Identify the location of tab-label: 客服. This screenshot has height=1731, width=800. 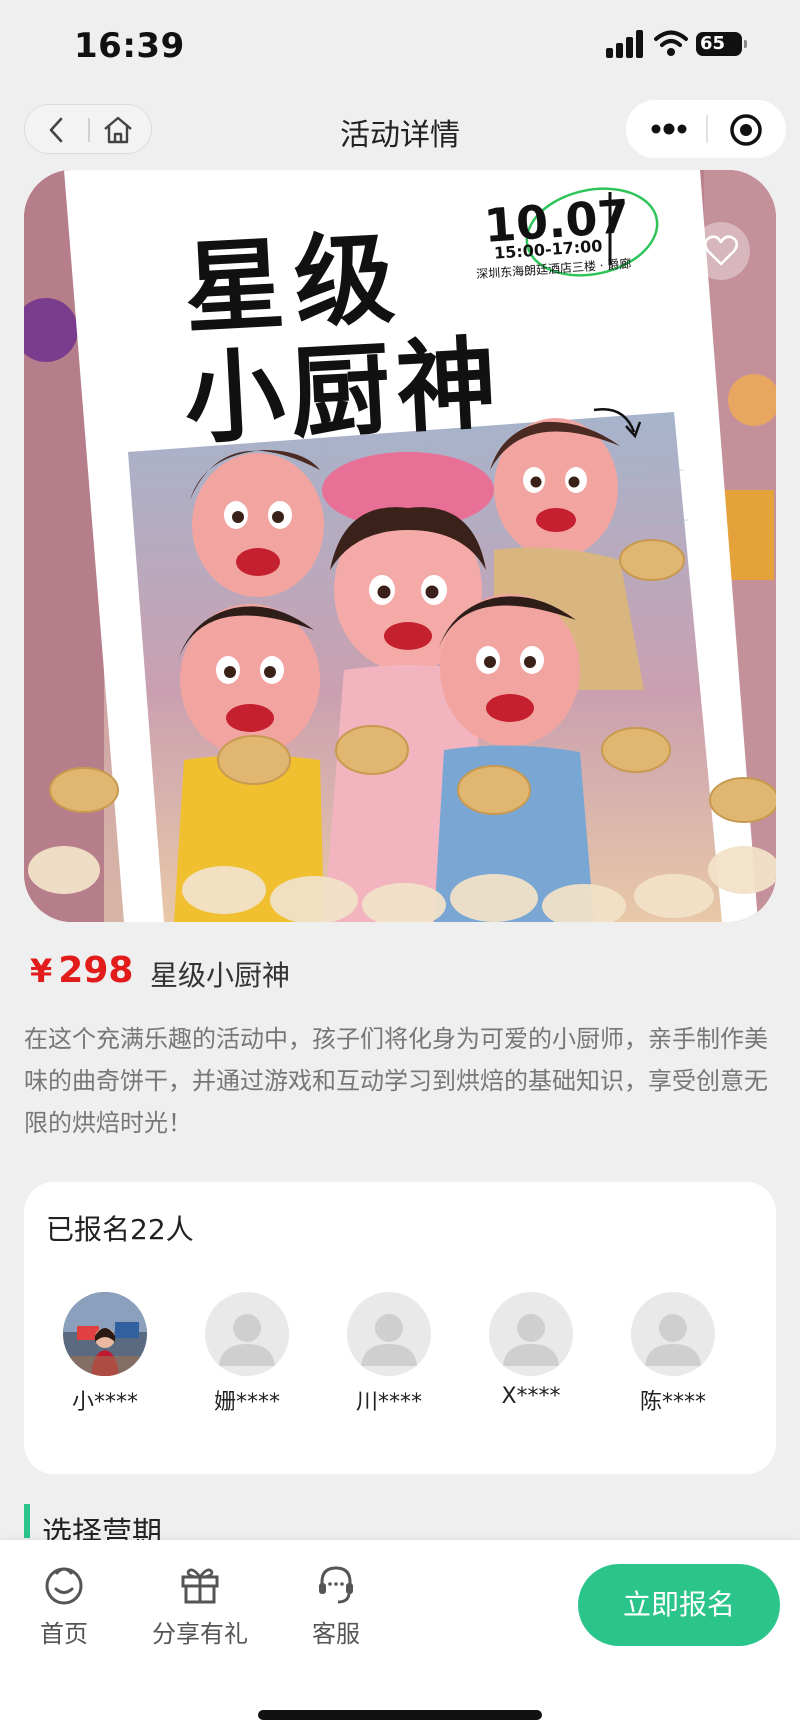
(336, 1634).